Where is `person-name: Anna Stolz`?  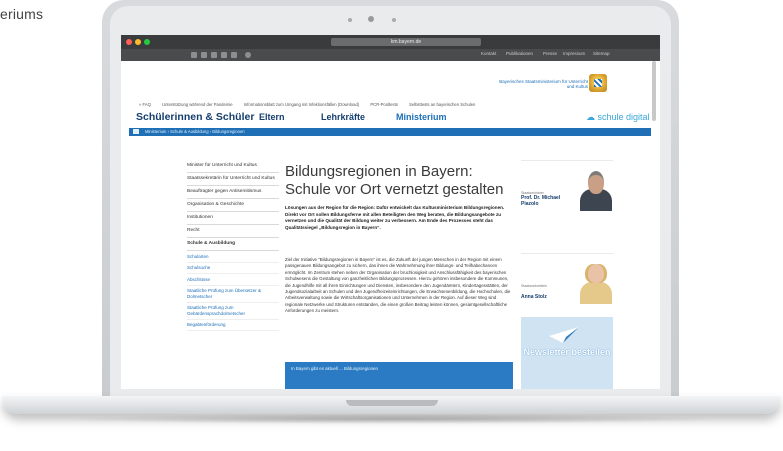 person-name: Anna Stolz is located at coordinates (534, 297).